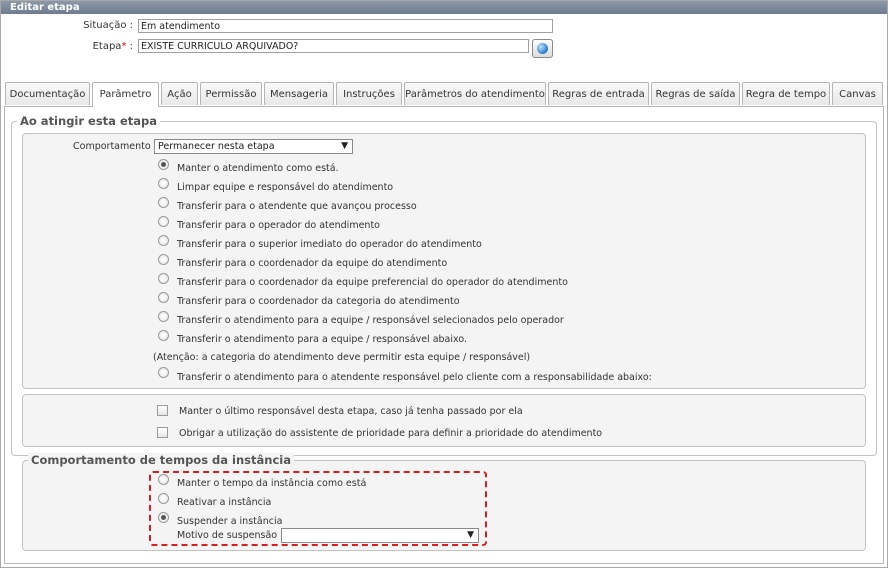 This screenshot has height=568, width=888. What do you see at coordinates (333, 46) in the screenshot?
I see `etapa-field` at bounding box center [333, 46].